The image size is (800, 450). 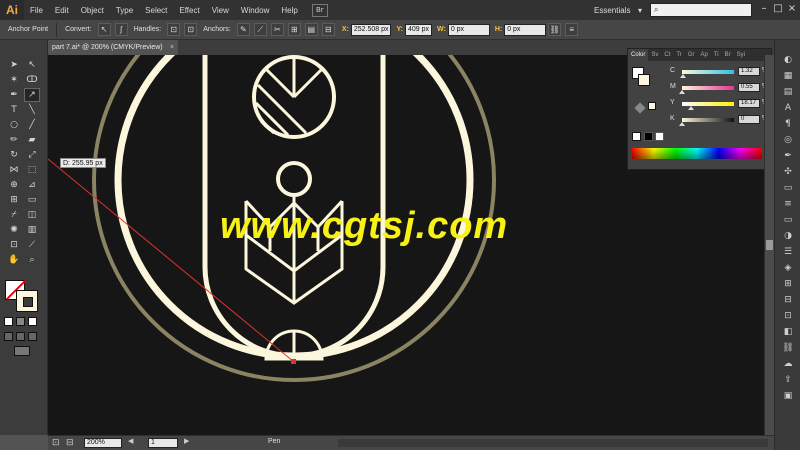 What do you see at coordinates (32, 155) in the screenshot?
I see `scale-tool-icon: ⤢` at bounding box center [32, 155].